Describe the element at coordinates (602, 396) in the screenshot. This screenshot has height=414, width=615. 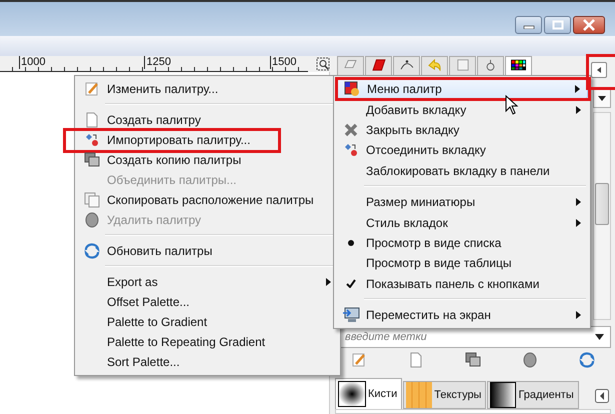
I see `collapse-icon` at that location.